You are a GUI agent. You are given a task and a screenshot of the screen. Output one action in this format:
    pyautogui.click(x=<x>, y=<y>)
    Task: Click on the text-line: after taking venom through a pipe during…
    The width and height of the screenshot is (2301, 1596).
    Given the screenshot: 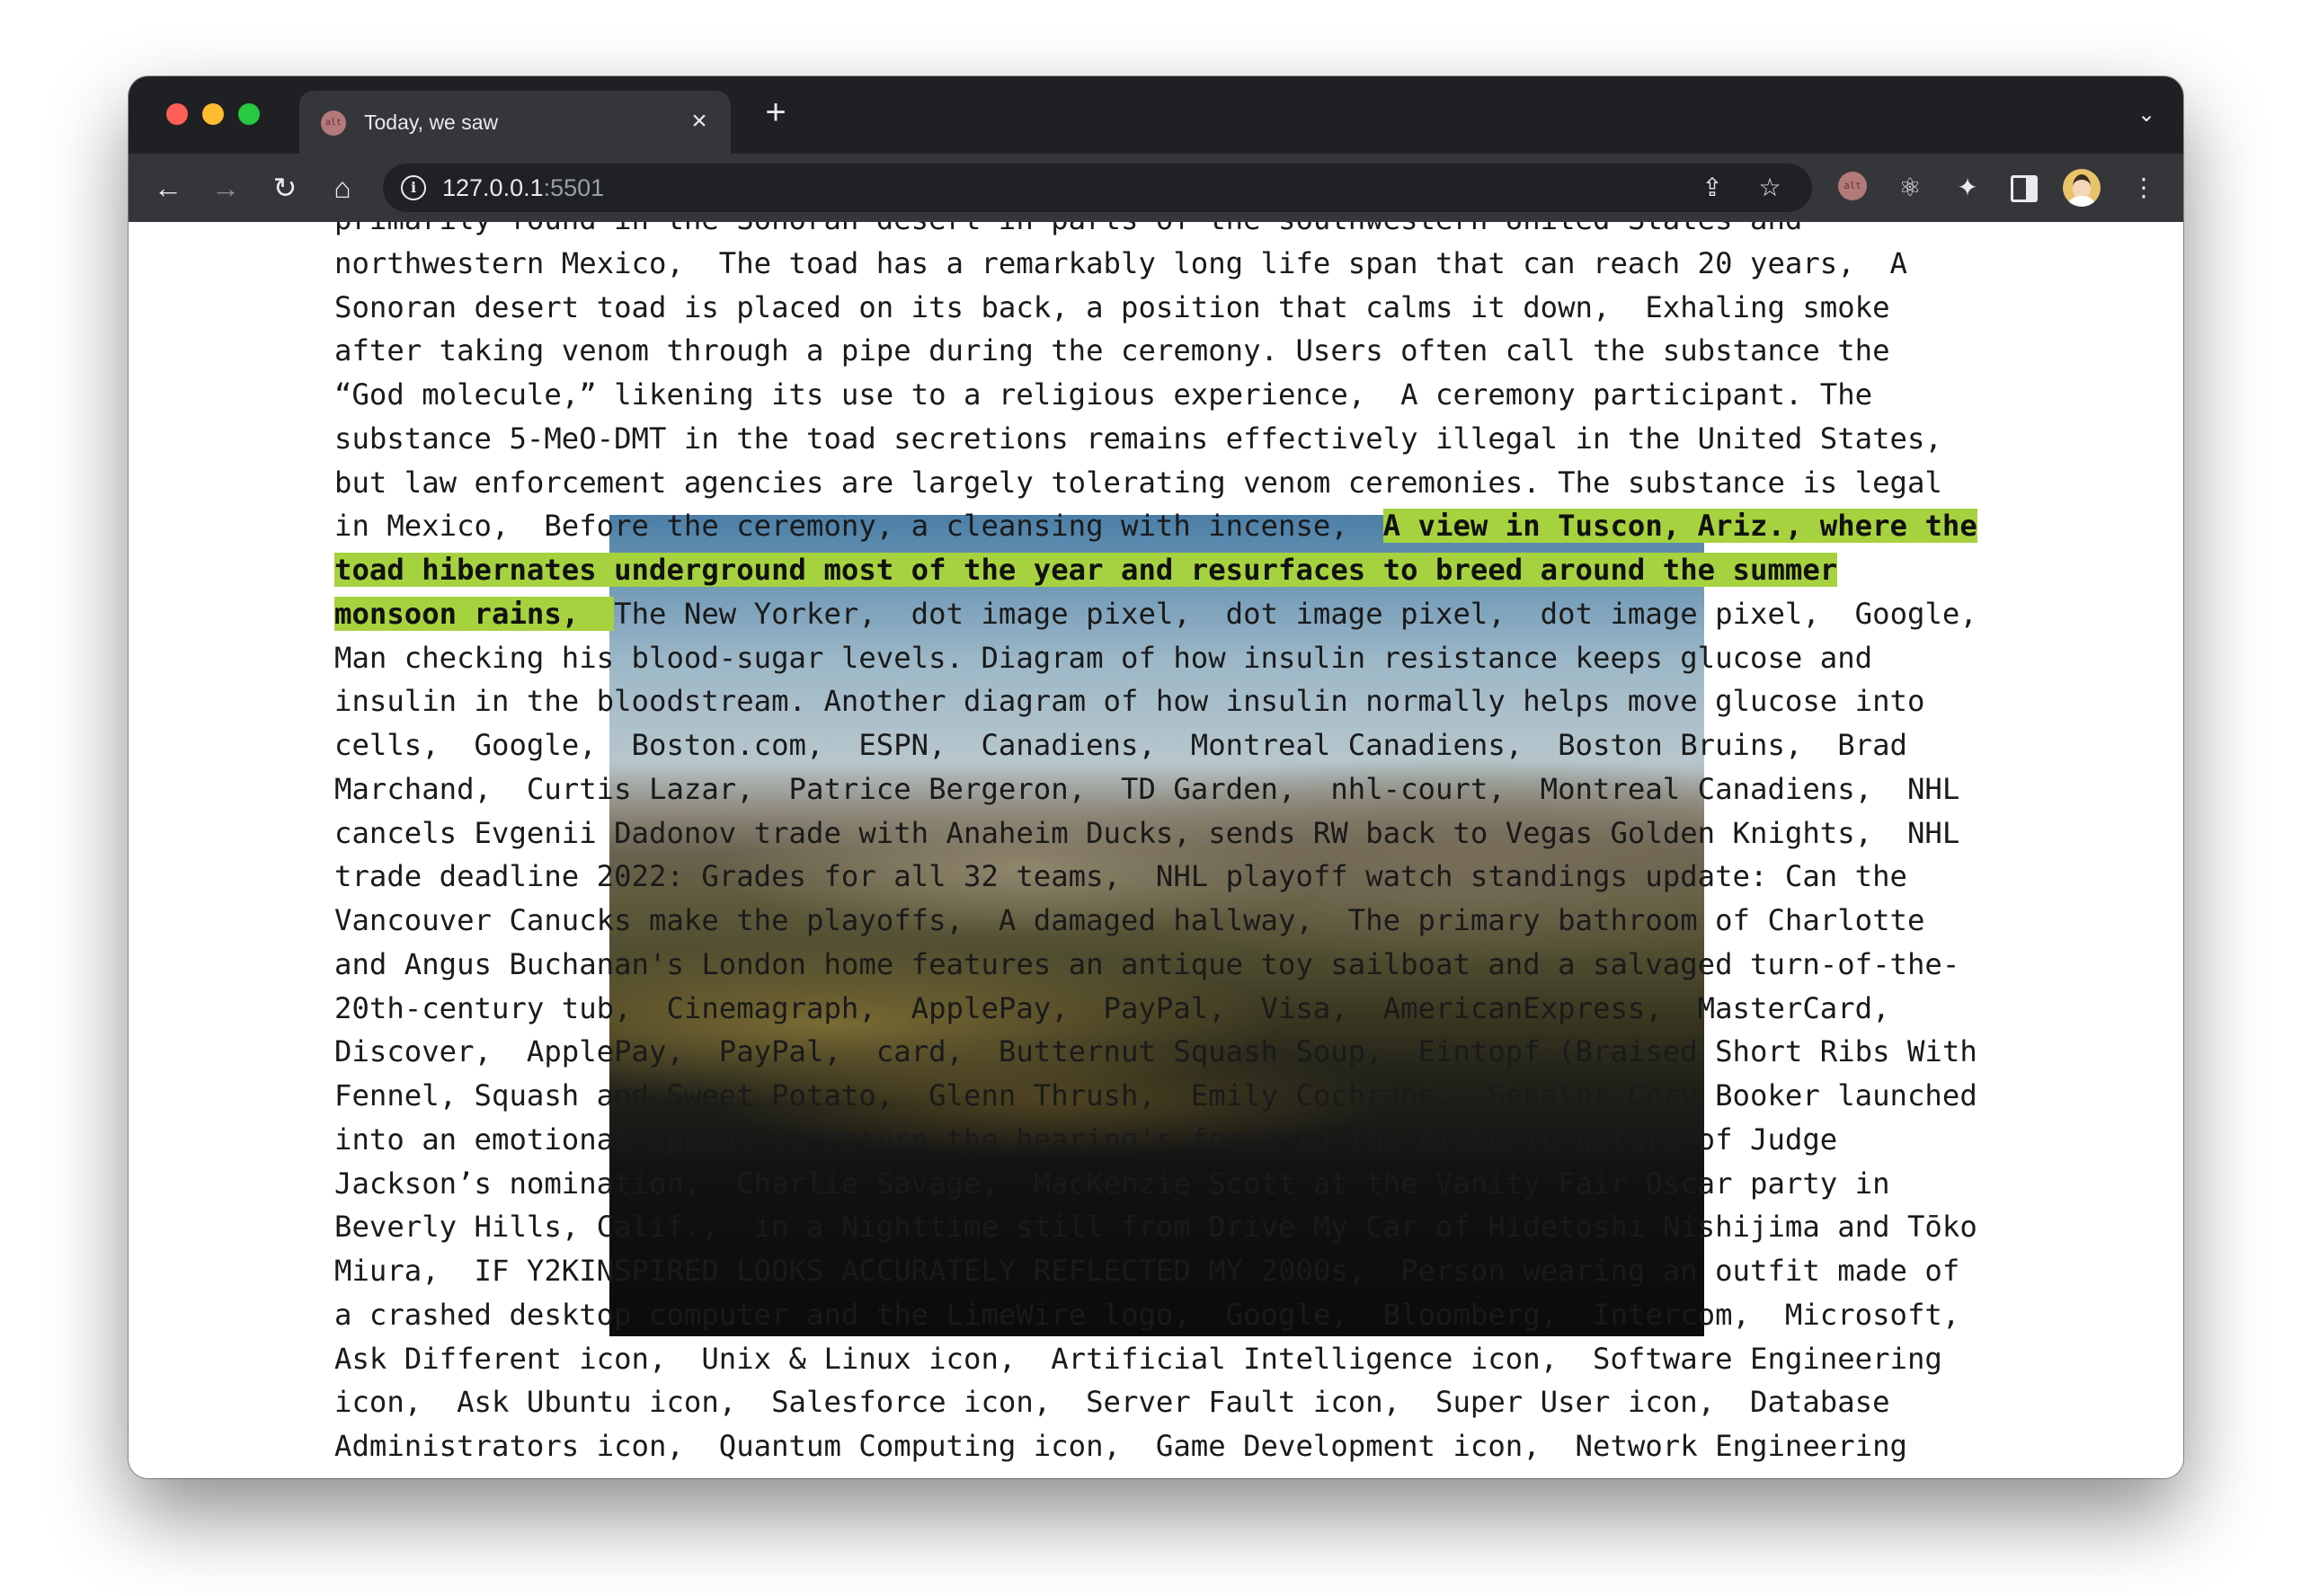 What is the action you would take?
    pyautogui.click(x=1156, y=351)
    